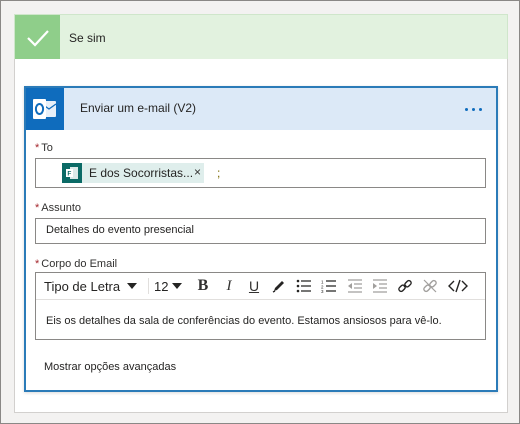 The height and width of the screenshot is (424, 520). Describe the element at coordinates (37, 37) in the screenshot. I see `checkmark-icon` at that location.